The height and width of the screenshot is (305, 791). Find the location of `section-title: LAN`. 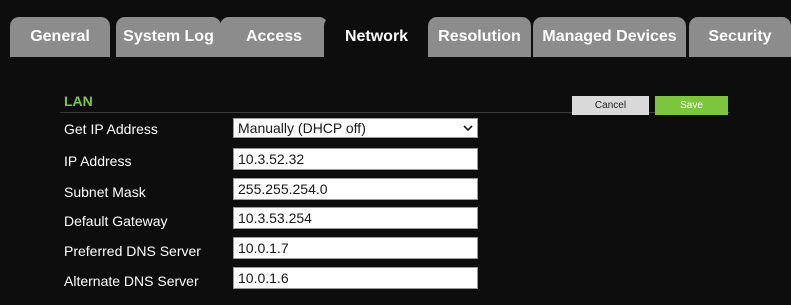

section-title: LAN is located at coordinates (78, 101).